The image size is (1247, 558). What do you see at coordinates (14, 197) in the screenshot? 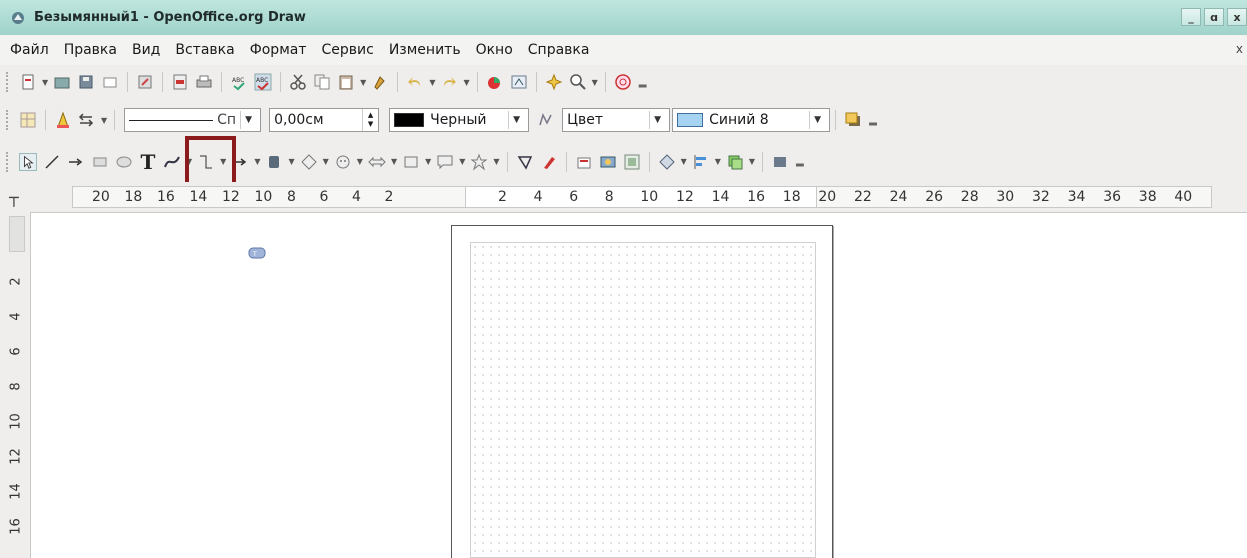
I see `tab-stop-icon: ┬` at bounding box center [14, 197].